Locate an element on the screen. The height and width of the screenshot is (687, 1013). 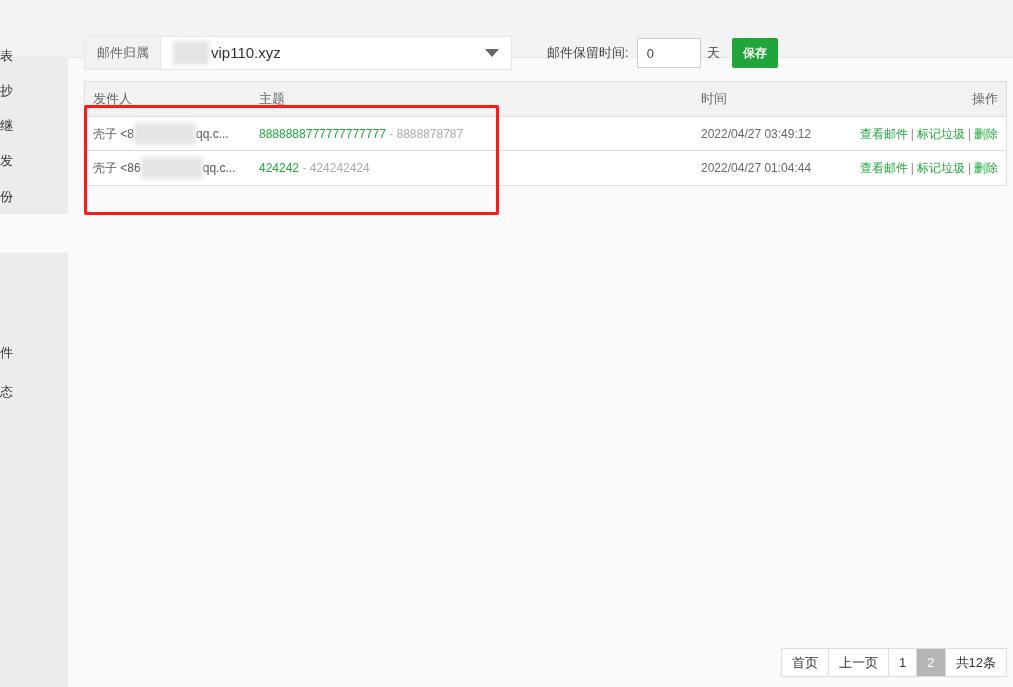
column-header: 操作 is located at coordinates (985, 99).